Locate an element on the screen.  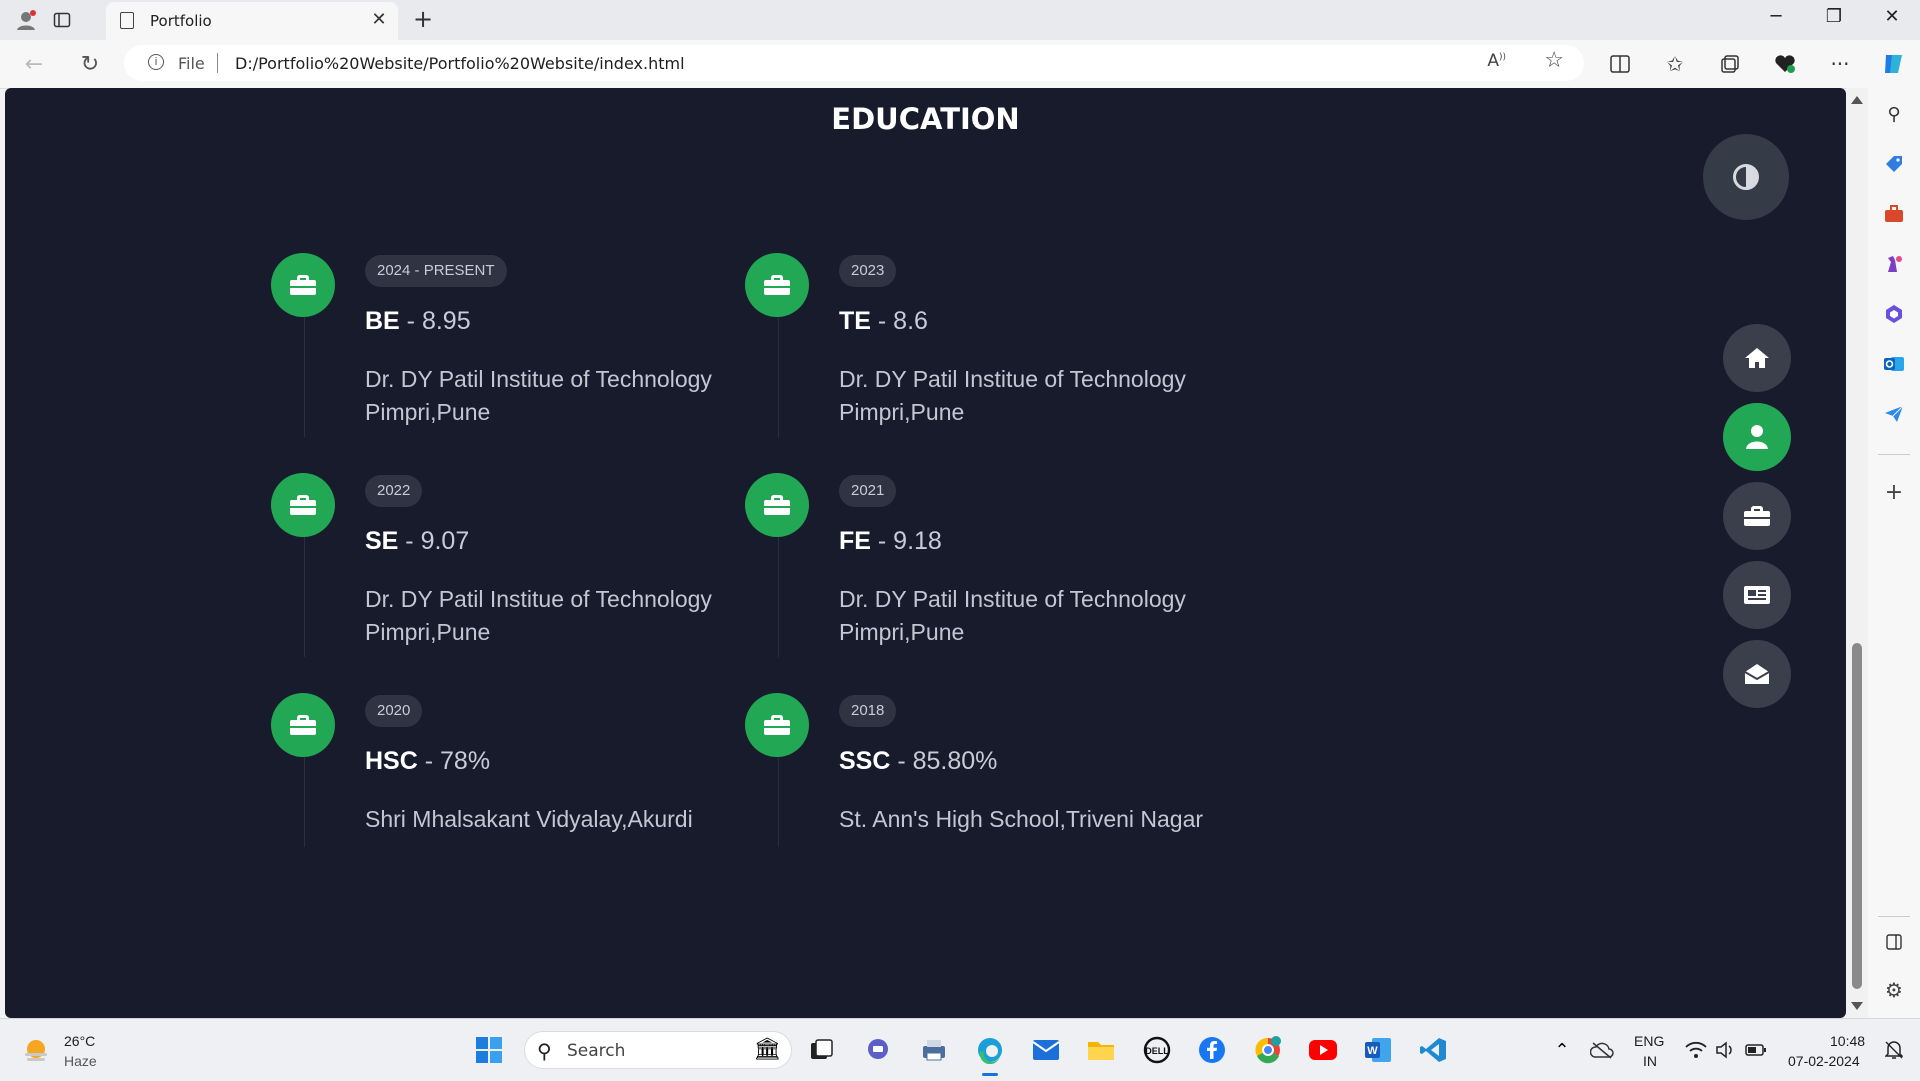
profile-icon is located at coordinates (26, 20).